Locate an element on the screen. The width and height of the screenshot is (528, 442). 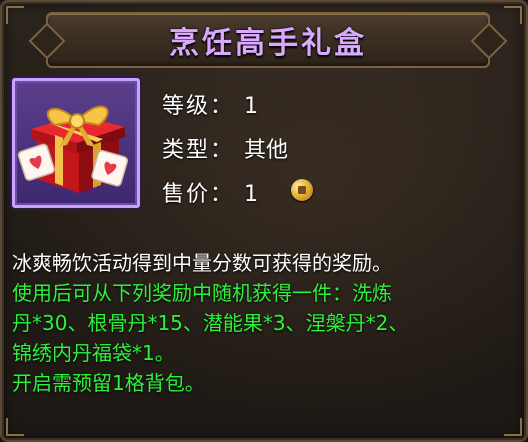
description-line: 丹*30、根骨丹*15、潜能果*3、涅槃丹*2、 is located at coordinates (210, 323).